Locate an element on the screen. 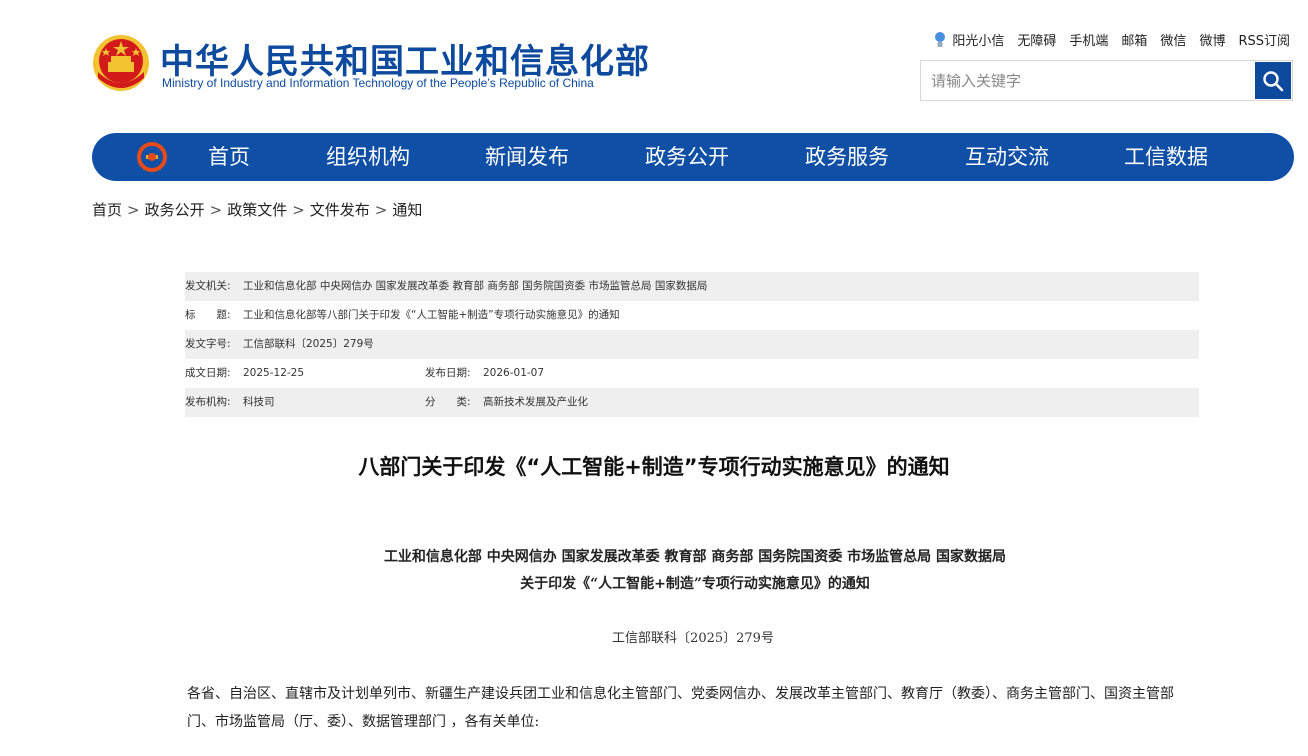 The width and height of the screenshot is (1308, 756). top-links: 阳光小信 无障碍 手机端 邮箱 微信 微博 RSS订阅 is located at coordinates (1112, 39).